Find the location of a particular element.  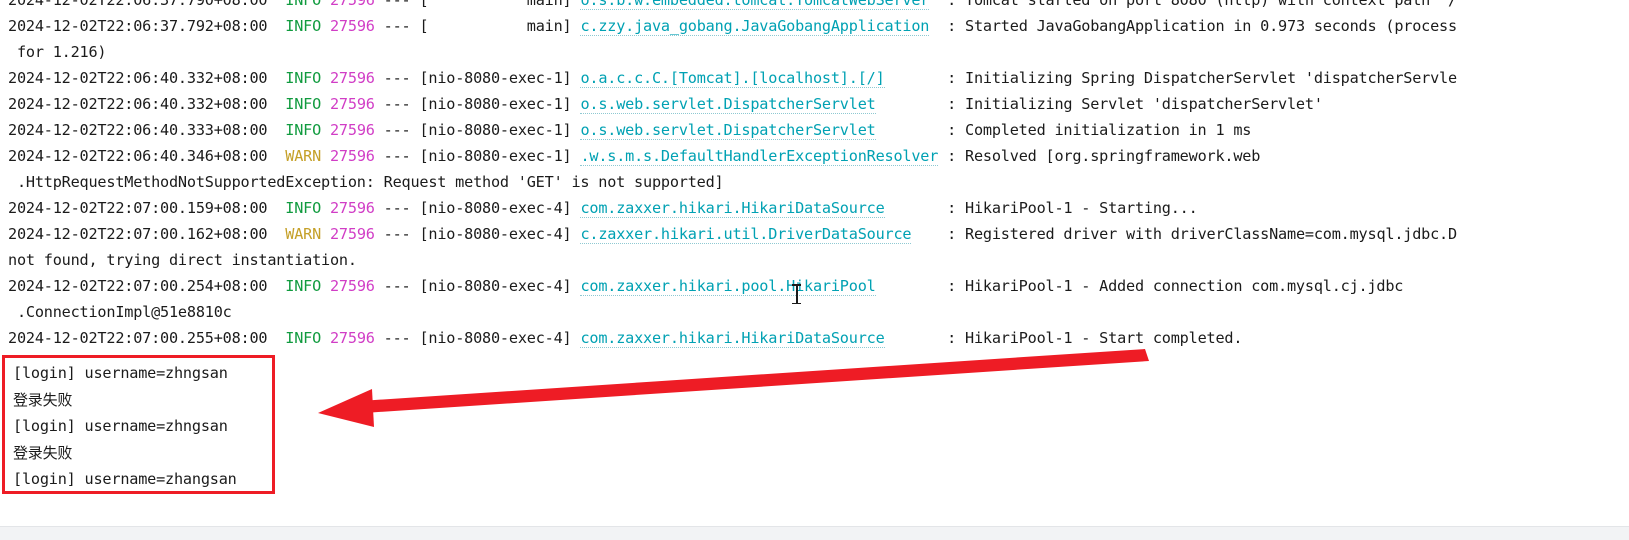

log-logger-name: c.zaxxer.hikari.util.DriverDataSource is located at coordinates (746, 234).